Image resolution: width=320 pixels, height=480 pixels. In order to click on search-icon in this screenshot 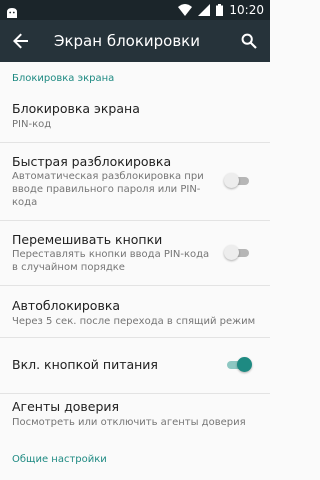, I will do `click(249, 41)`.